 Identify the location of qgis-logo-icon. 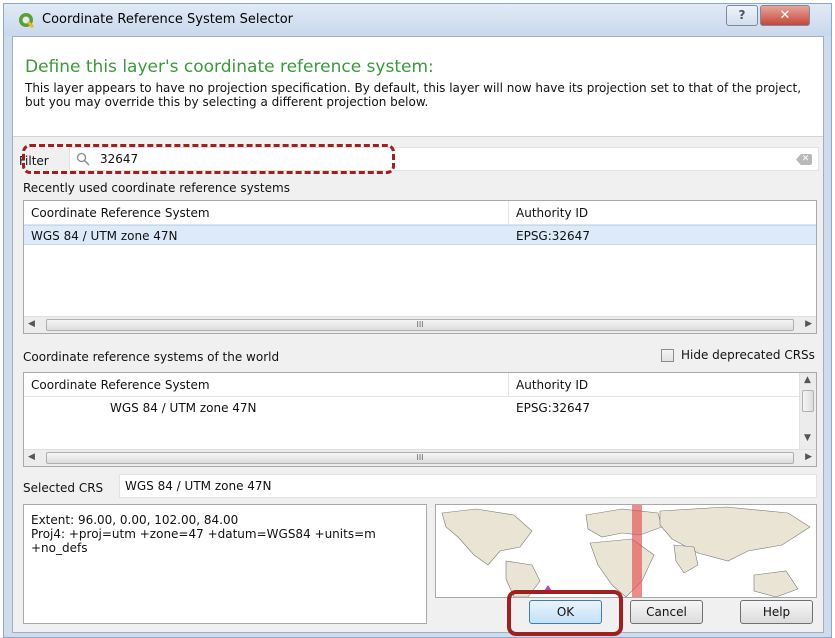
(26, 20).